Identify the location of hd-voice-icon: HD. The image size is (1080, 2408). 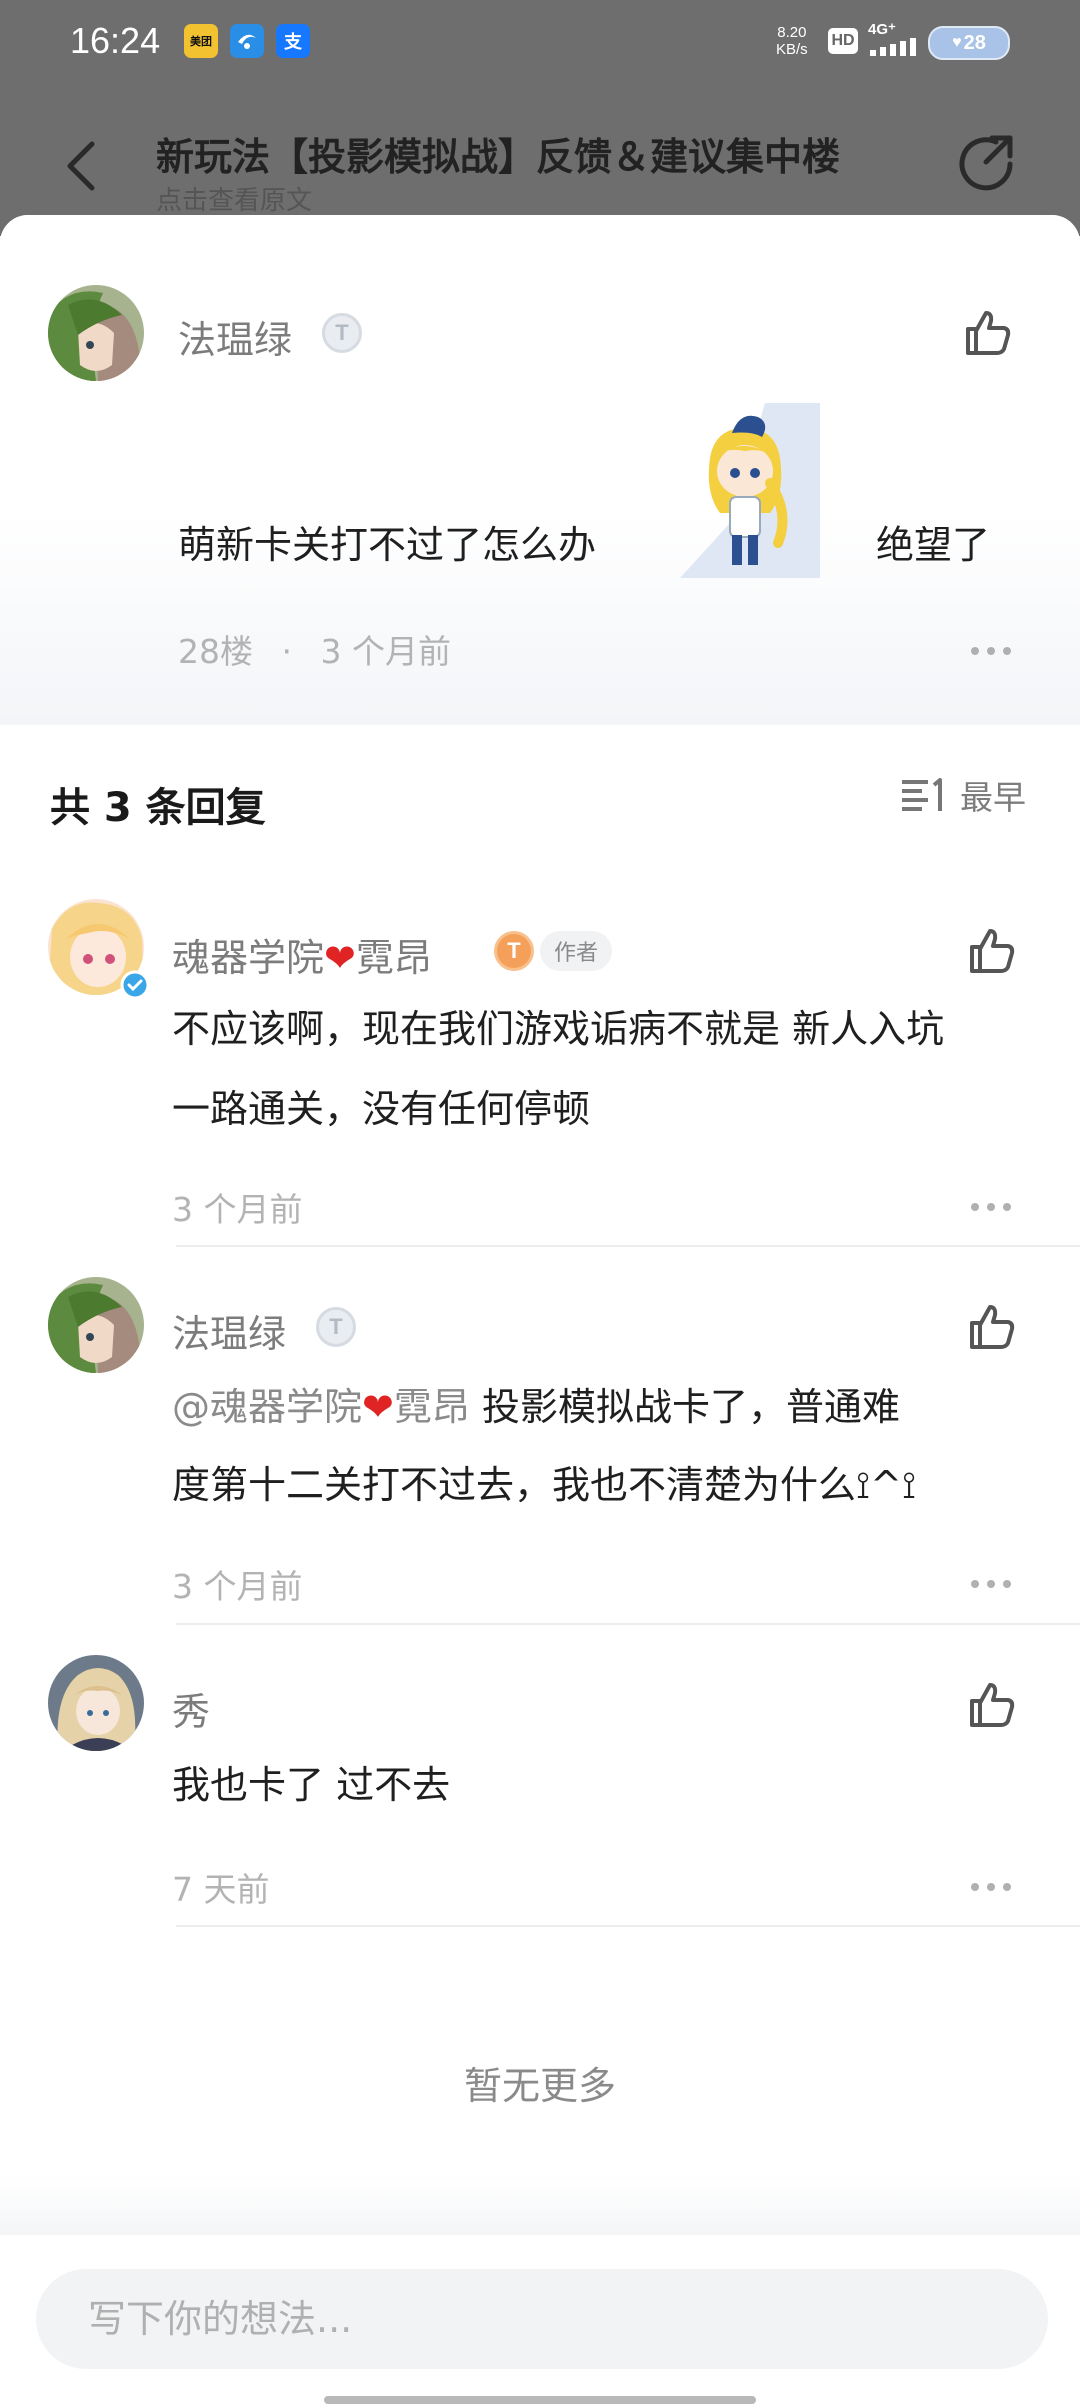
(843, 41).